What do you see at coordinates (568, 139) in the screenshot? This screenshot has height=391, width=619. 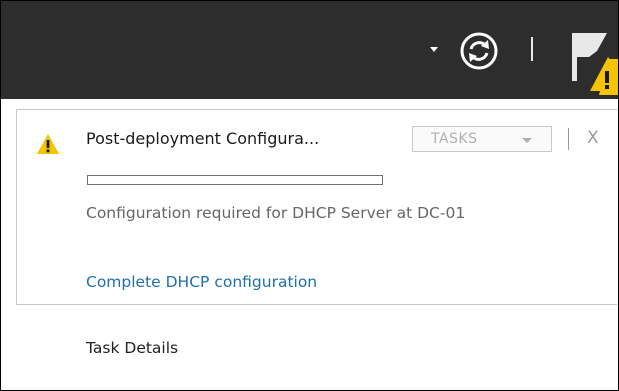 I see `separator` at bounding box center [568, 139].